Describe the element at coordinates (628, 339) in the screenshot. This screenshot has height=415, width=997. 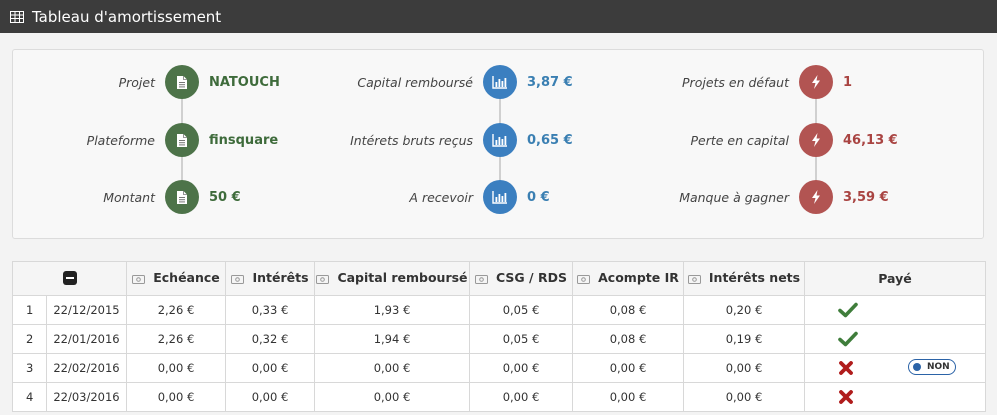
I see `row-acompte: 0,08 €` at that location.